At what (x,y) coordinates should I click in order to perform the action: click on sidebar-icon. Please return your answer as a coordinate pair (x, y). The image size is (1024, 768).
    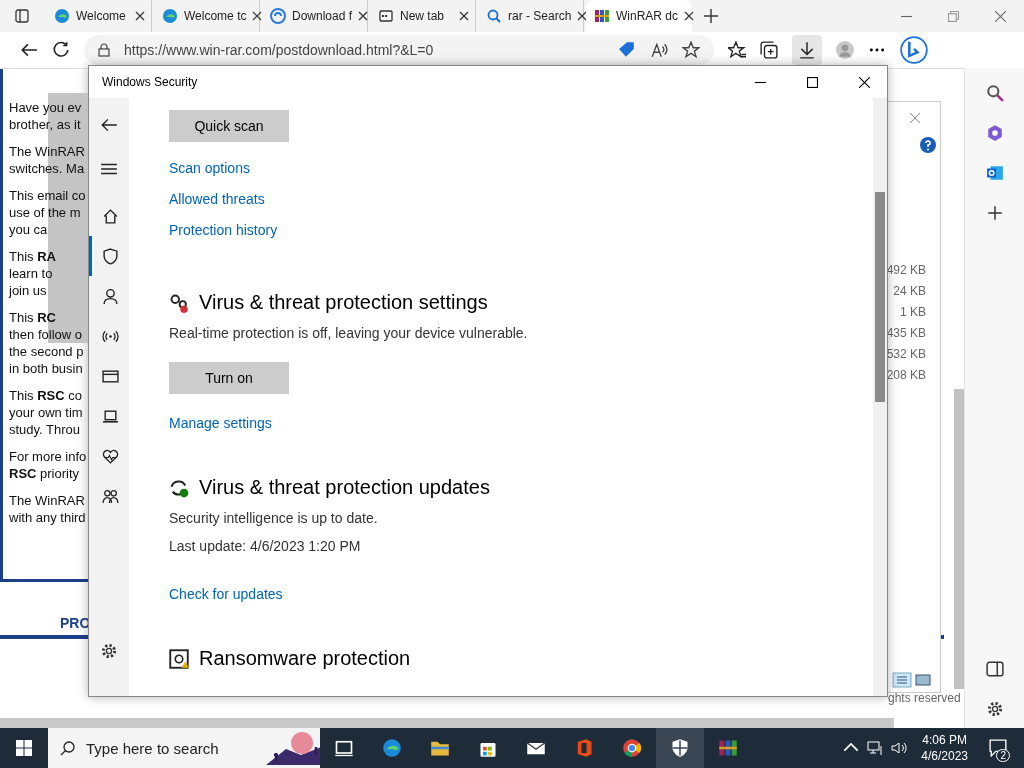
    Looking at the image, I should click on (994, 669).